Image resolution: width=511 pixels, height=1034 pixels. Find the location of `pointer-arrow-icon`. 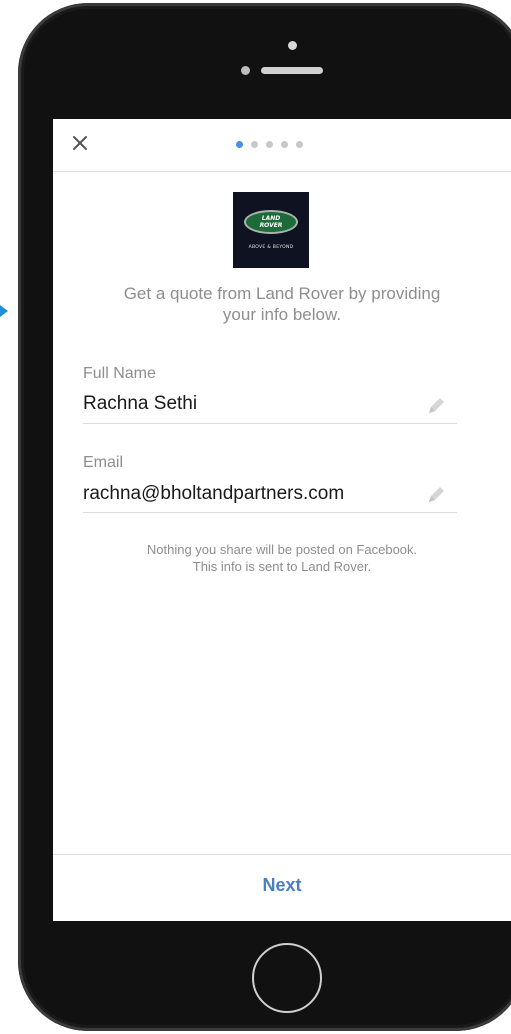

pointer-arrow-icon is located at coordinates (4, 311).